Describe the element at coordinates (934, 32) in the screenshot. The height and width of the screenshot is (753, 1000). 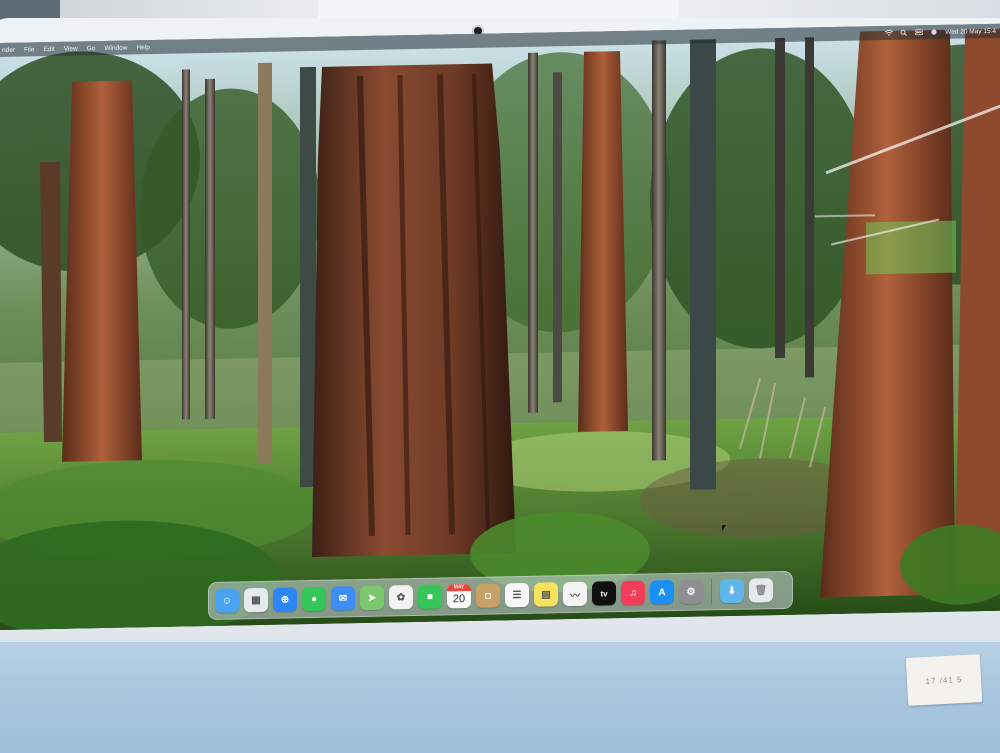
I see `siri-icon` at that location.